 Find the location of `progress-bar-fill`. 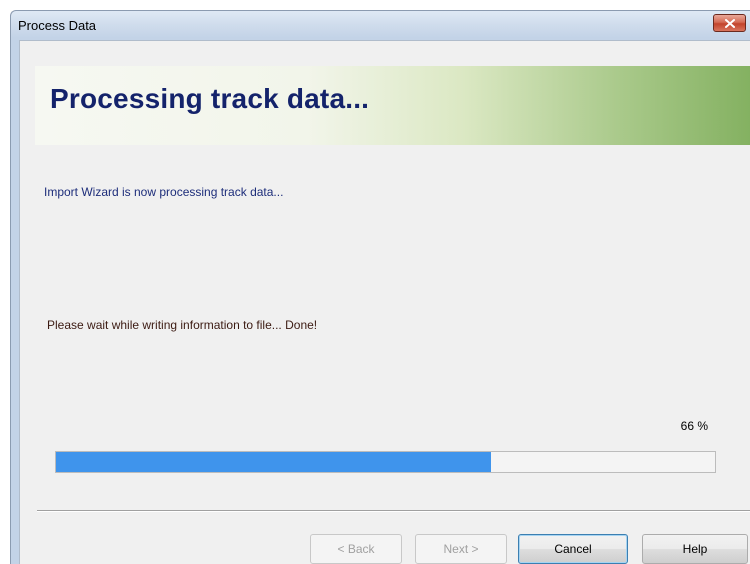

progress-bar-fill is located at coordinates (273, 462).